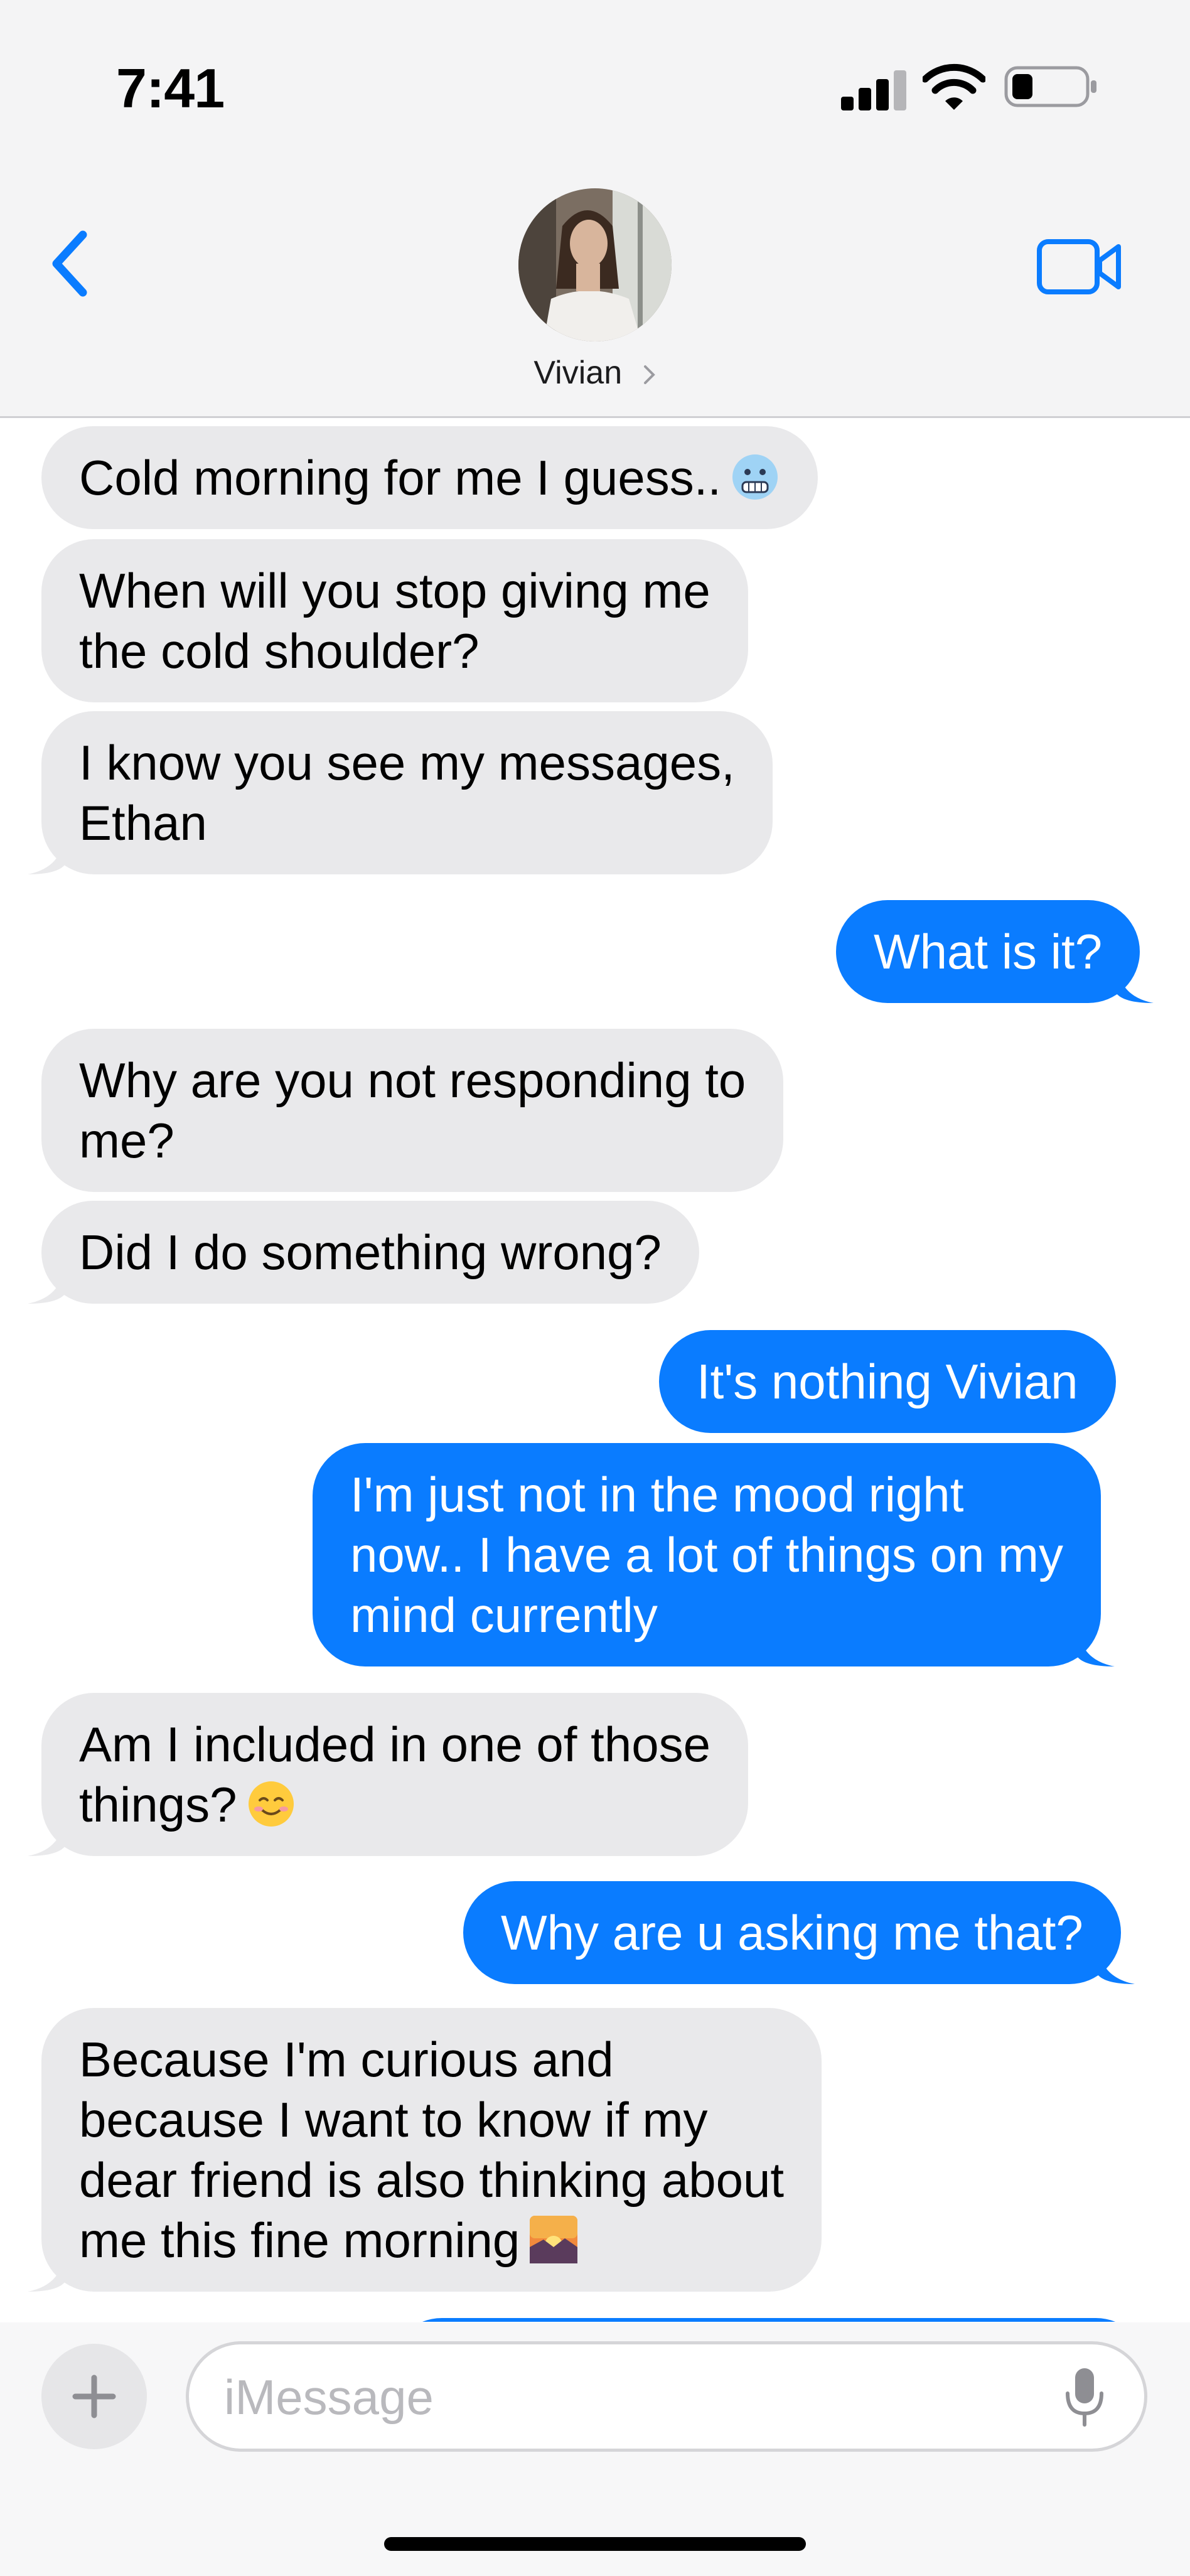 The width and height of the screenshot is (1190, 2576). What do you see at coordinates (988, 951) in the screenshot?
I see `message-line: What is it?` at bounding box center [988, 951].